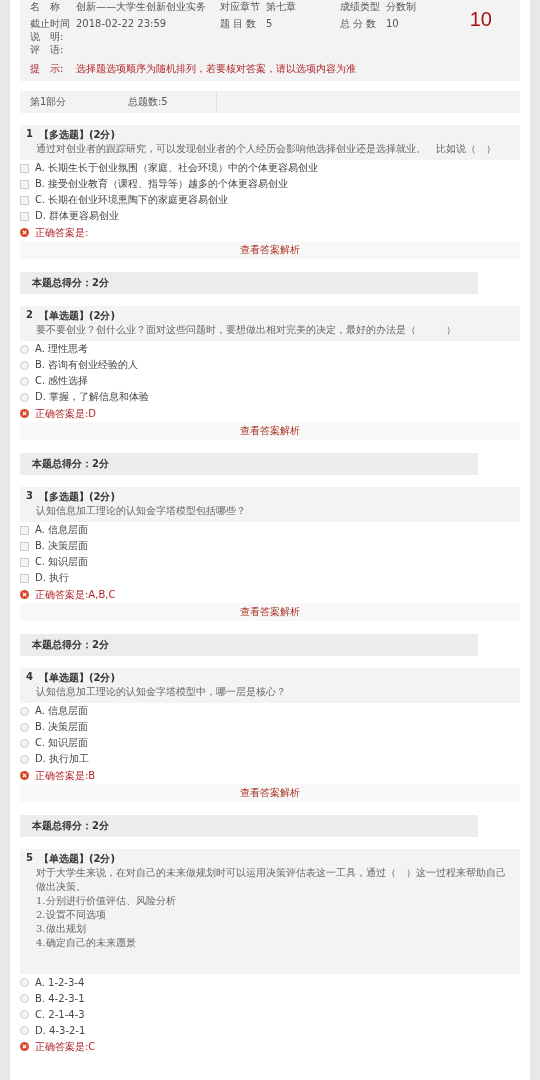 This screenshot has height=1080, width=540. What do you see at coordinates (392, 23) in the screenshot?
I see `field-value: 10` at bounding box center [392, 23].